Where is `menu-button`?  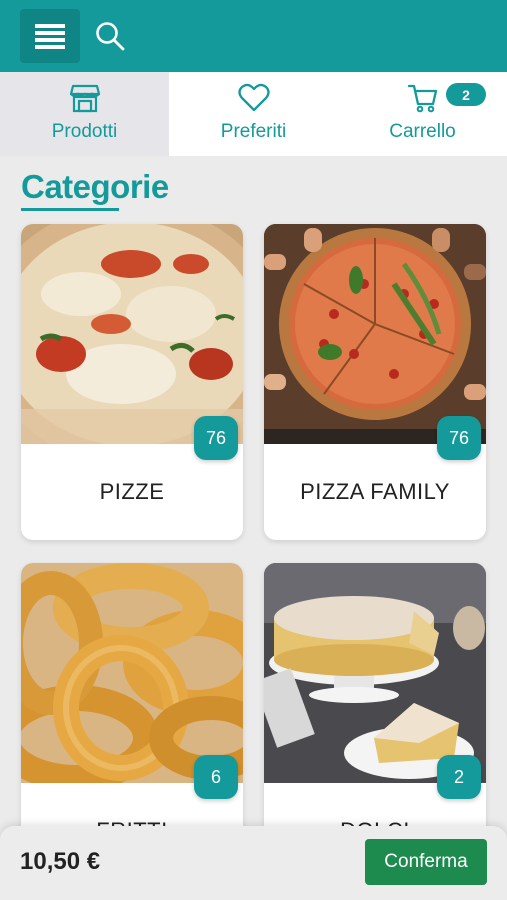 menu-button is located at coordinates (50, 36).